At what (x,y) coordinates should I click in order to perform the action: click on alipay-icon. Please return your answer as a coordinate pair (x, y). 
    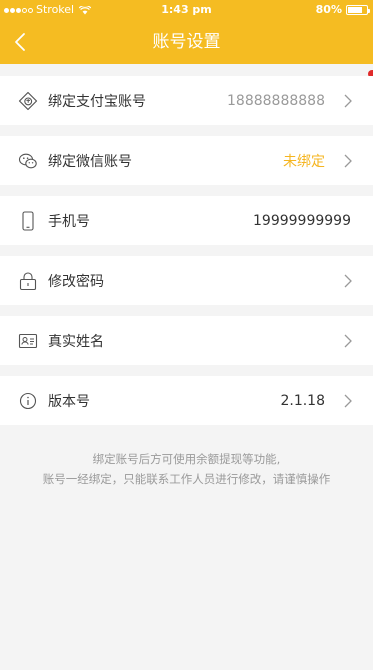
    Looking at the image, I should click on (28, 101).